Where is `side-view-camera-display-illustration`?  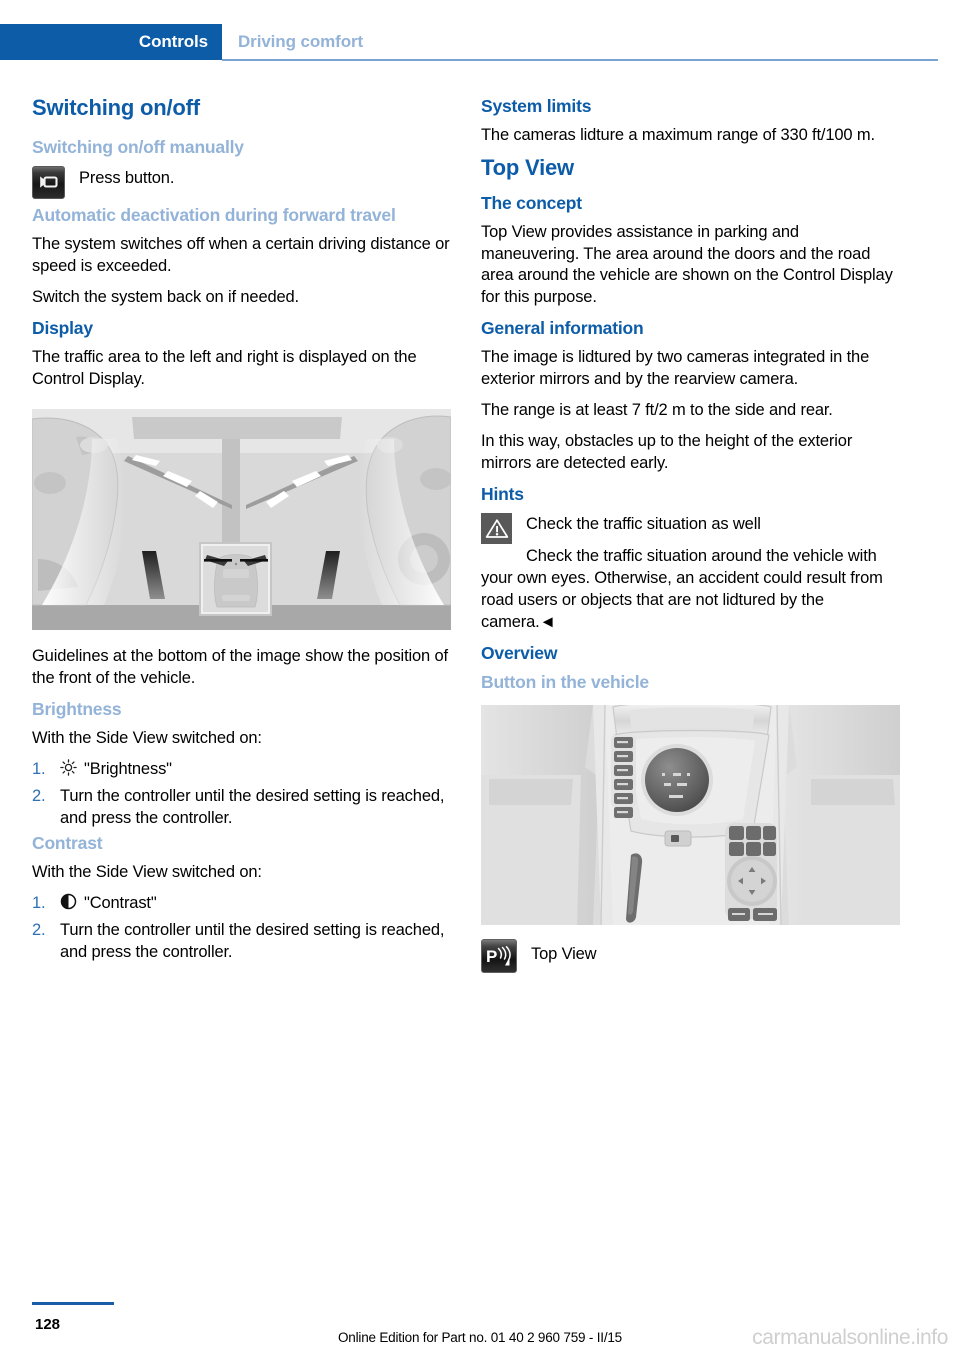 side-view-camera-display-illustration is located at coordinates (241, 519).